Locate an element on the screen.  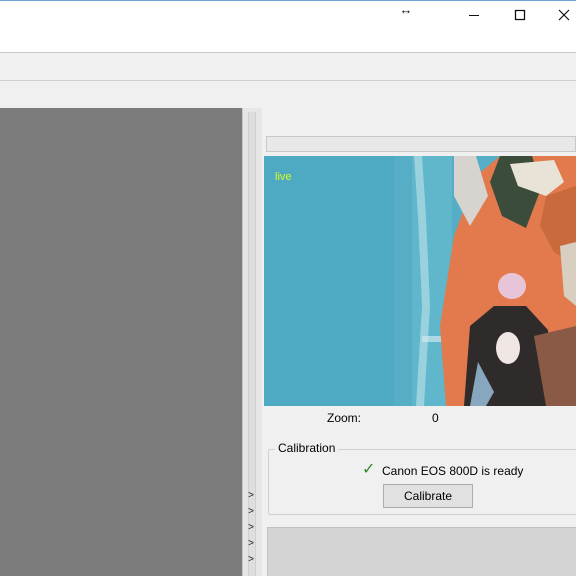
minimize-button is located at coordinates (474, 15).